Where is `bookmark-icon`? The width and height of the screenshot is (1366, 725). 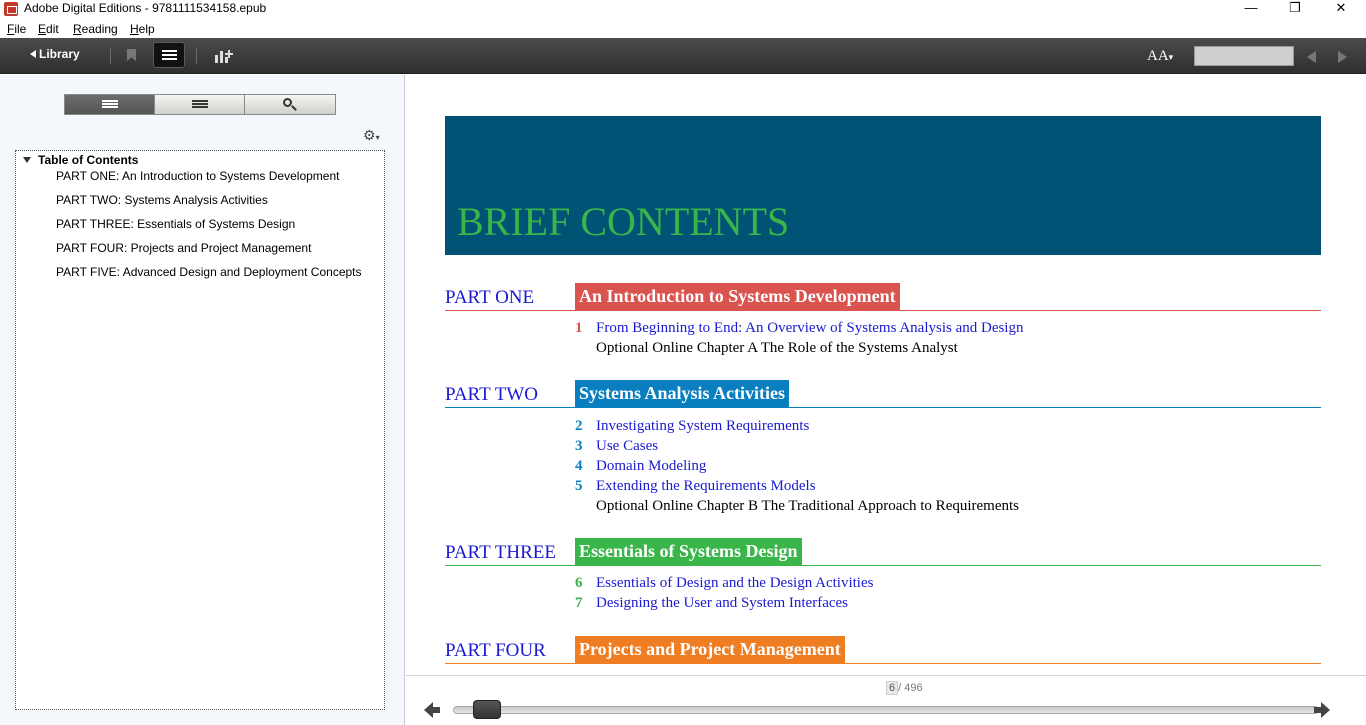 bookmark-icon is located at coordinates (131, 55).